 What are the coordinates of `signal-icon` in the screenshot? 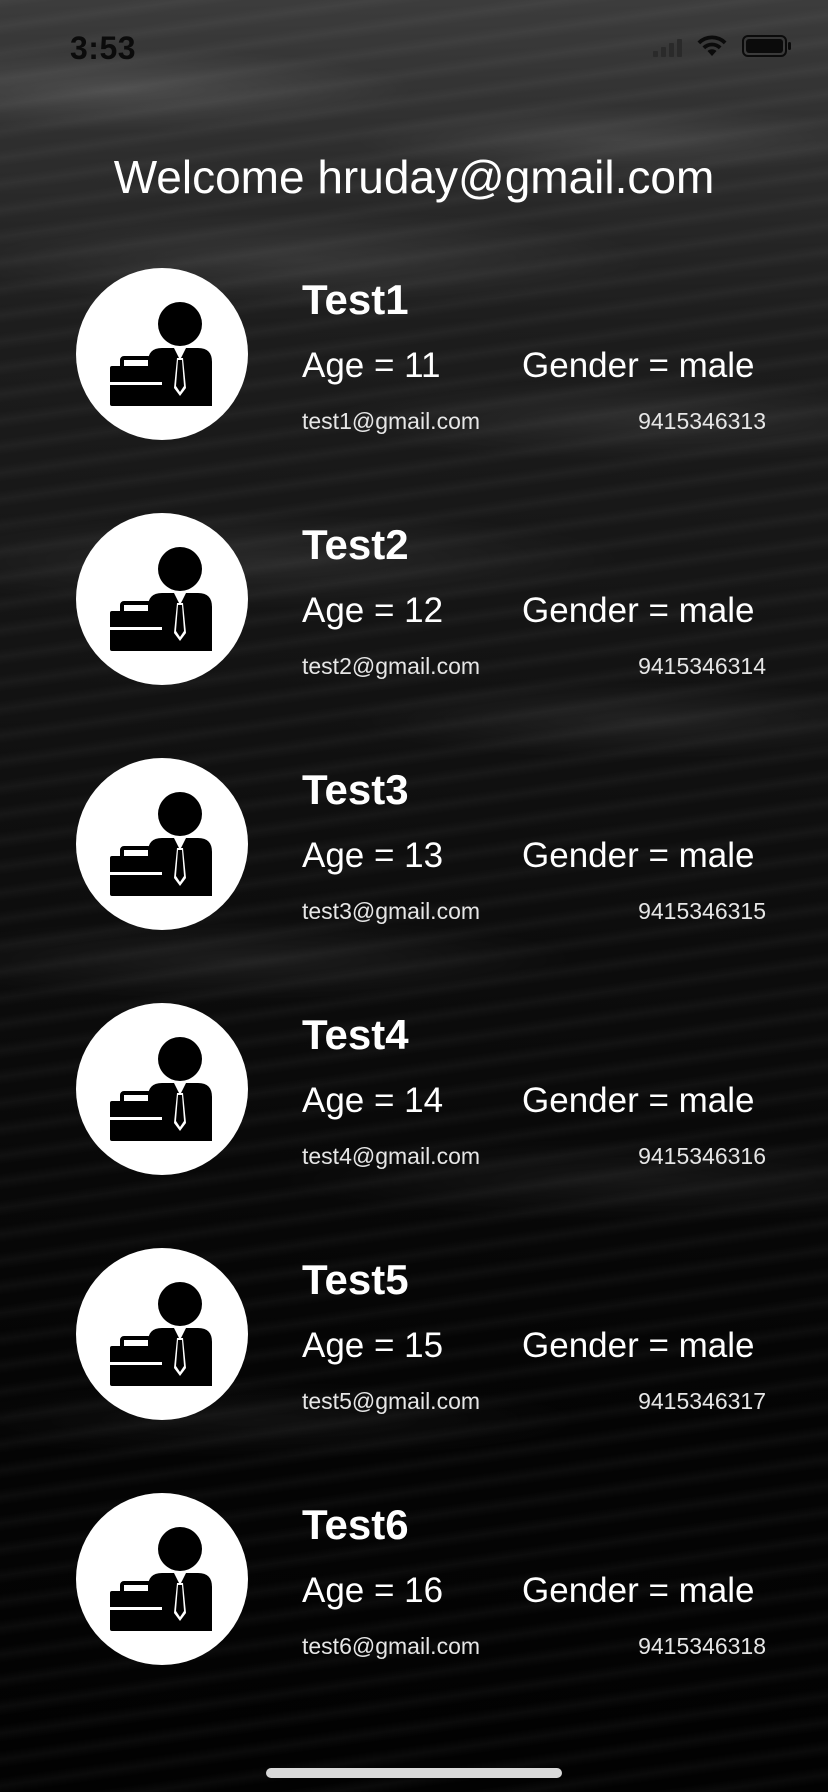 It's located at (667, 46).